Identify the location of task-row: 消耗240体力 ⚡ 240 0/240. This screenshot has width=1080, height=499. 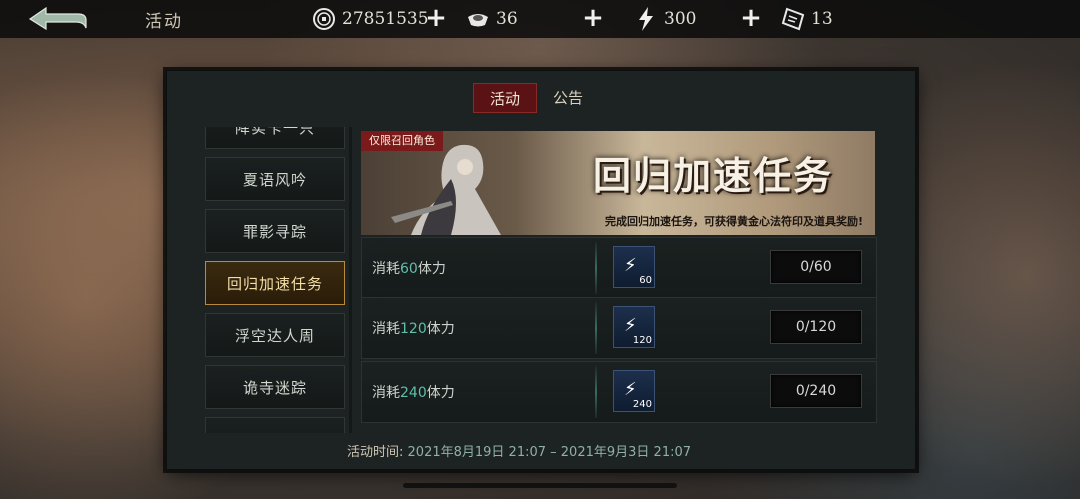
(619, 392).